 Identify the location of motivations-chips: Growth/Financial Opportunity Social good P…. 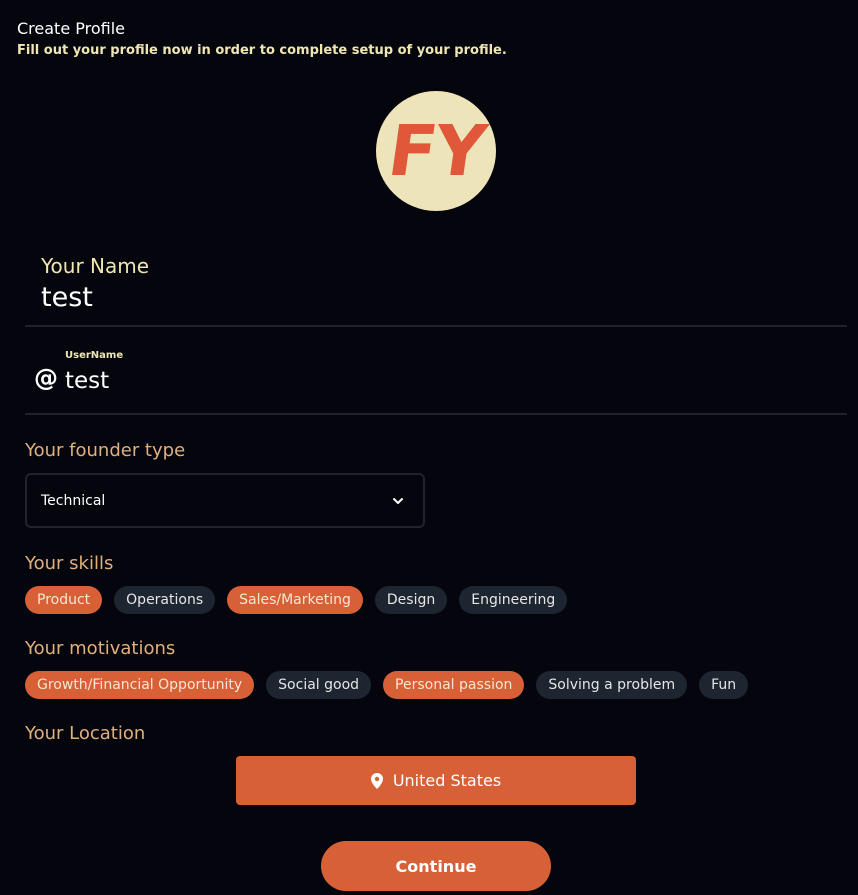
(387, 685).